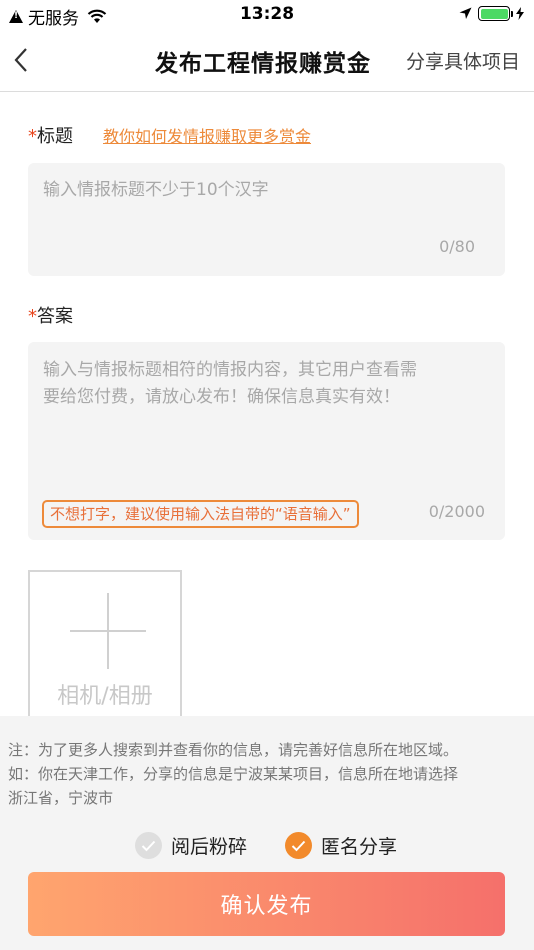  Describe the element at coordinates (55, 136) in the screenshot. I see `title-label-text: 标题` at that location.